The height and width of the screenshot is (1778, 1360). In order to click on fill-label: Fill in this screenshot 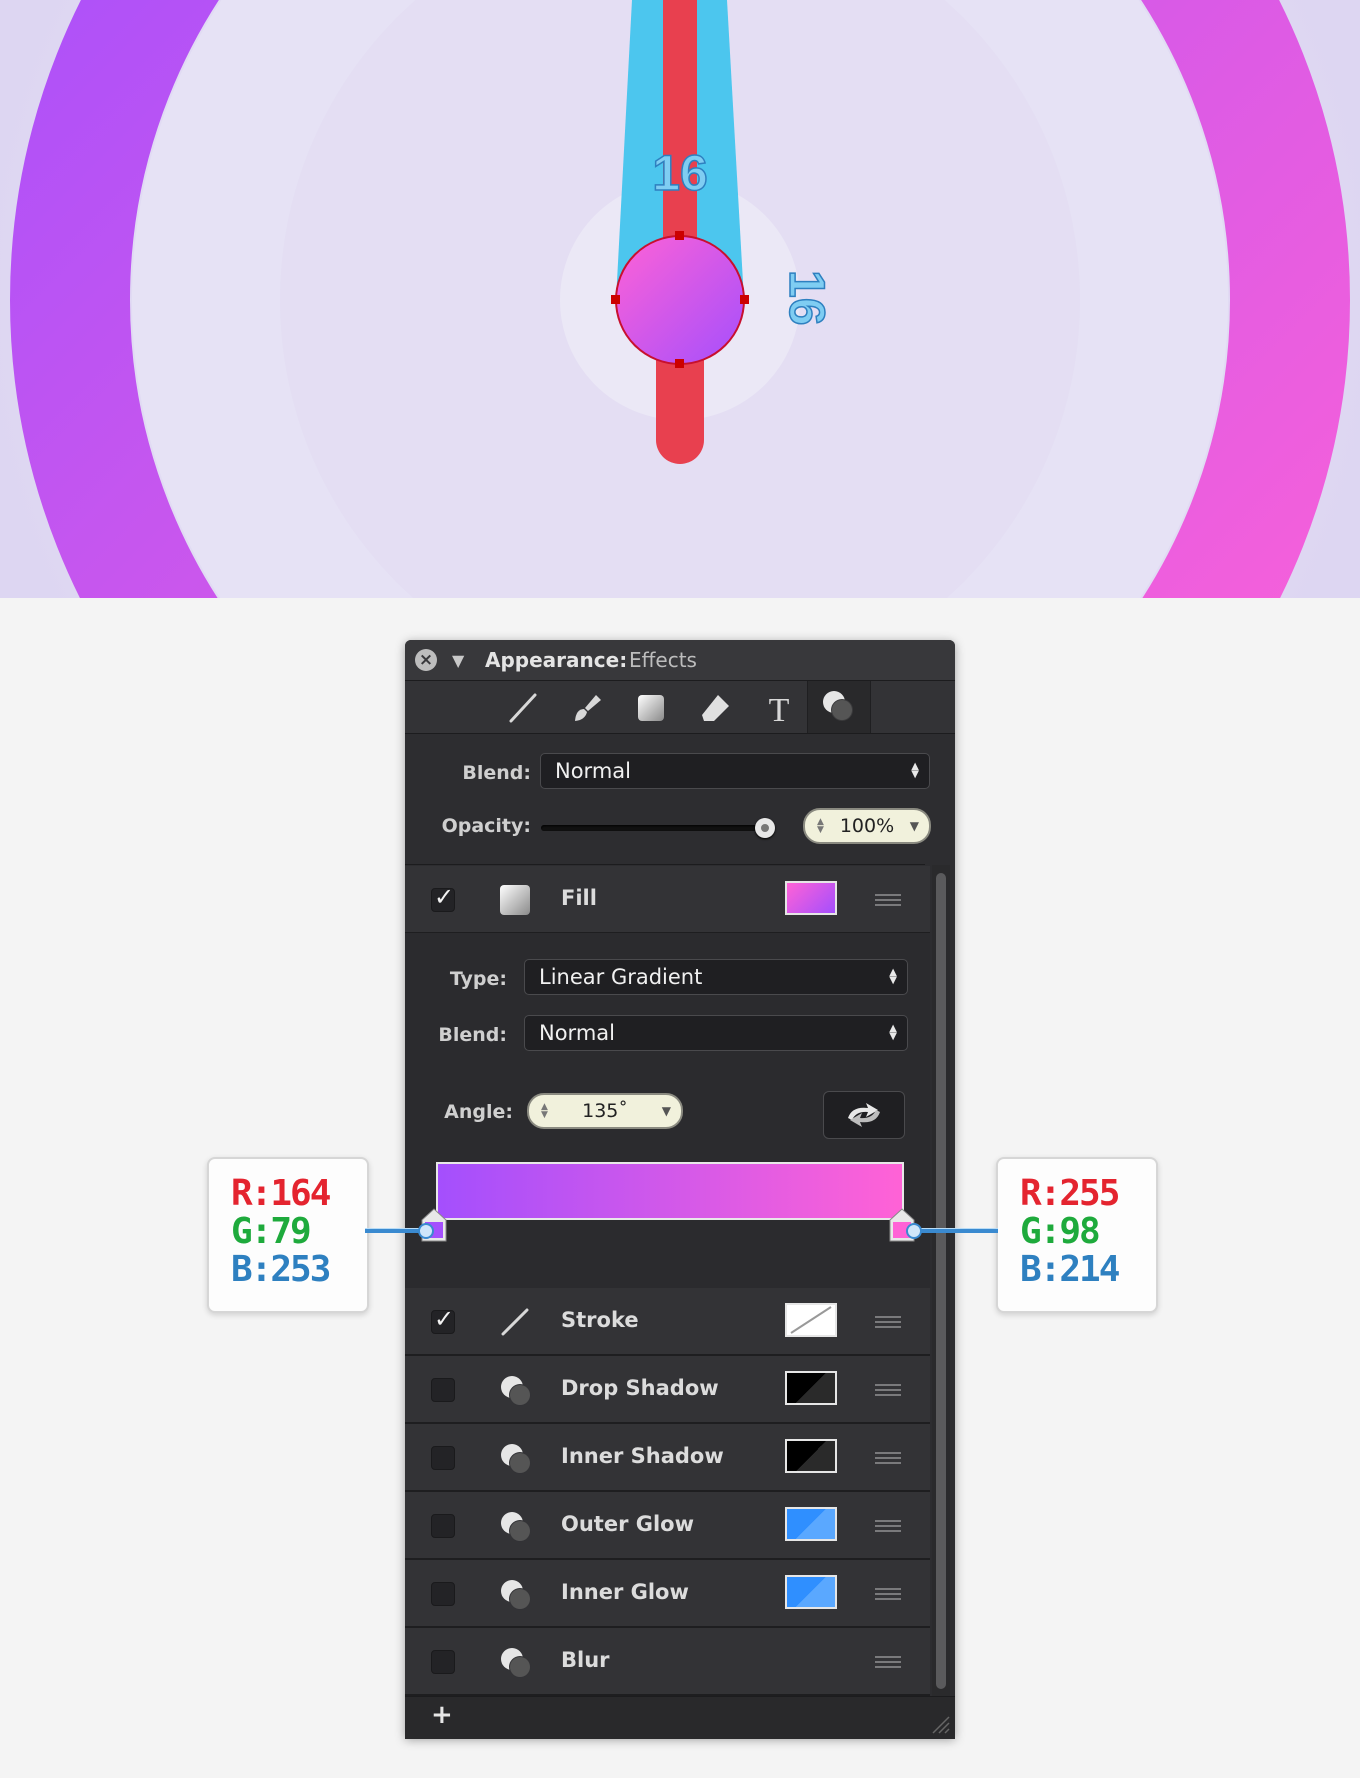, I will do `click(579, 898)`.